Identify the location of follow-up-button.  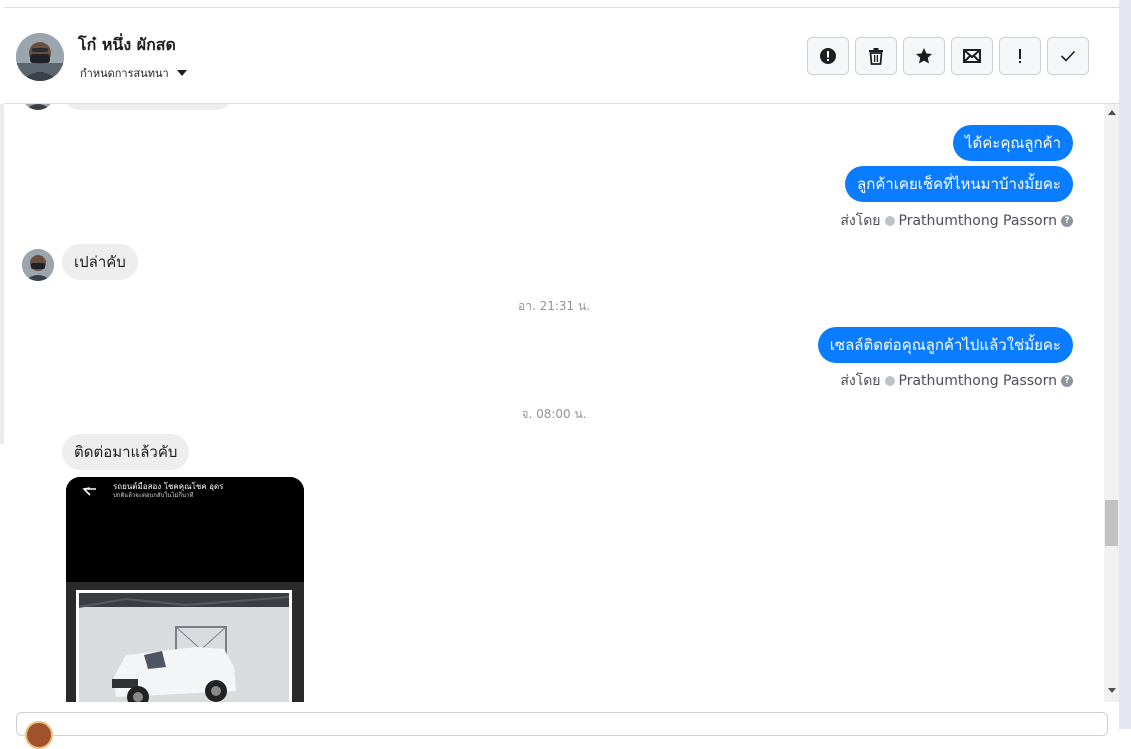
(1020, 56).